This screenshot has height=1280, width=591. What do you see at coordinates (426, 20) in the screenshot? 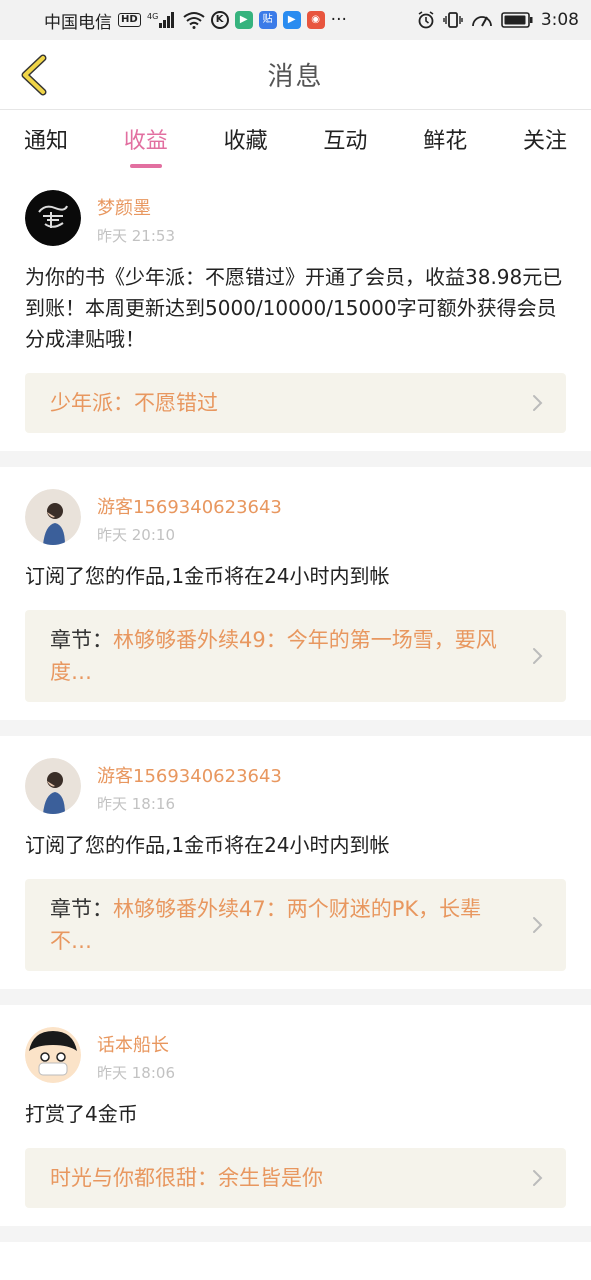
I see `alarm-icon` at bounding box center [426, 20].